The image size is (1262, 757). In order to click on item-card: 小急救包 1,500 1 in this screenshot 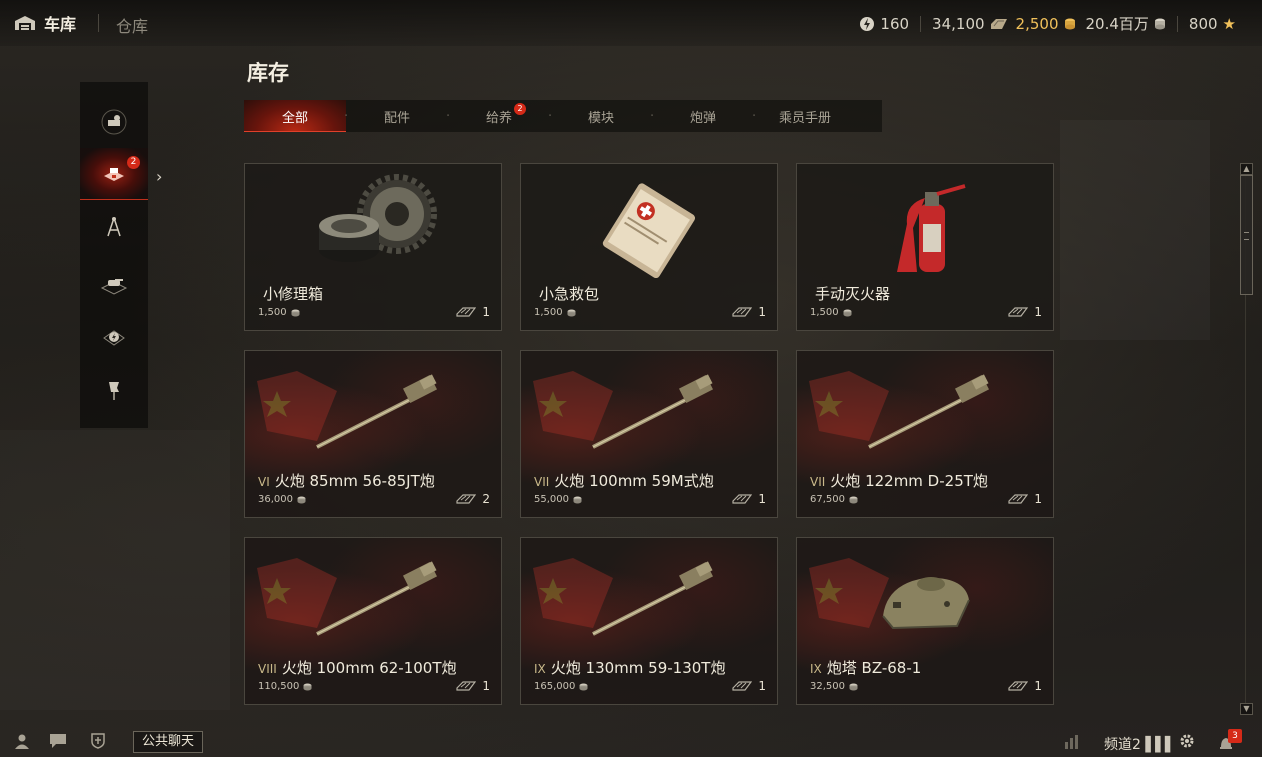, I will do `click(649, 247)`.